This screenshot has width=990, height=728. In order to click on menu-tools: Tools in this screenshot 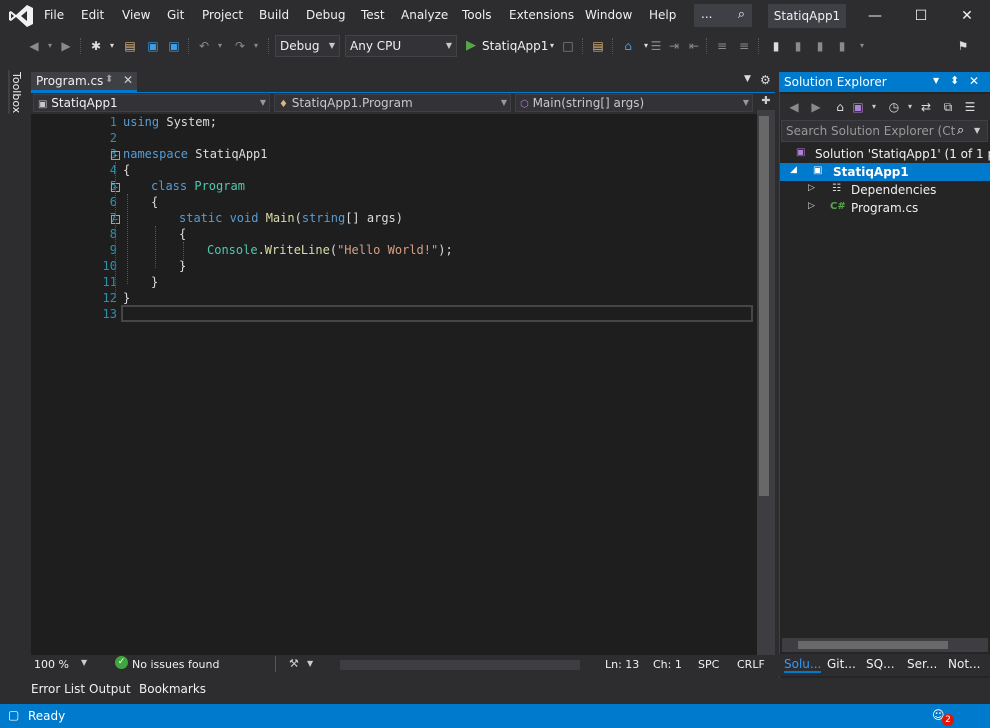, I will do `click(477, 15)`.